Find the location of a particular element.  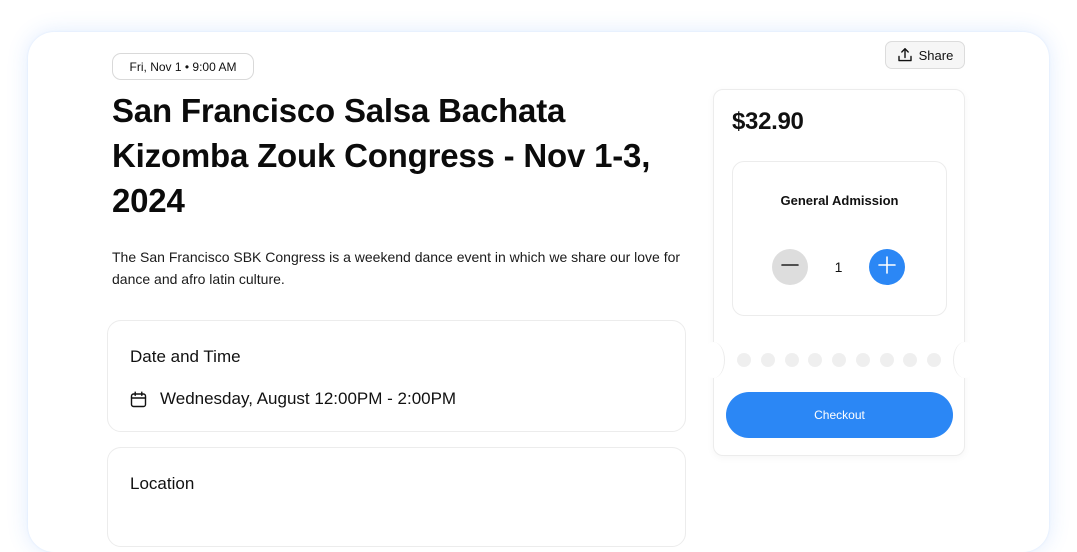

date-time-value: Wednesday, August 12:00PM - 2:00PM is located at coordinates (308, 398).